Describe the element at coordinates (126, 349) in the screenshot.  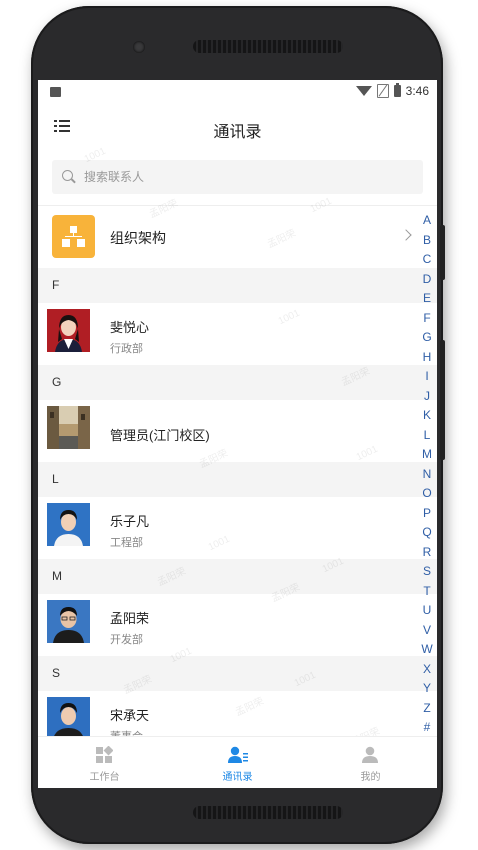
I see `contact-department: 行政部` at that location.